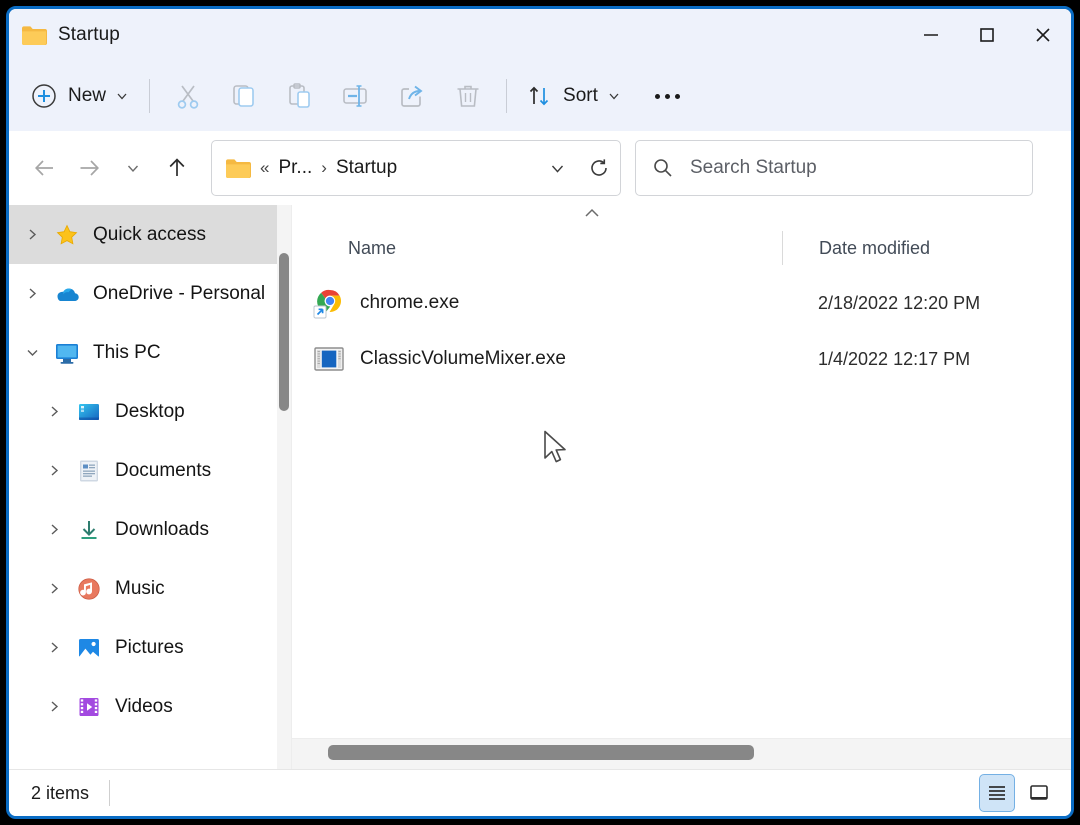 The width and height of the screenshot is (1080, 825). What do you see at coordinates (264, 168) in the screenshot?
I see `breadcrumb-overflow: «` at bounding box center [264, 168].